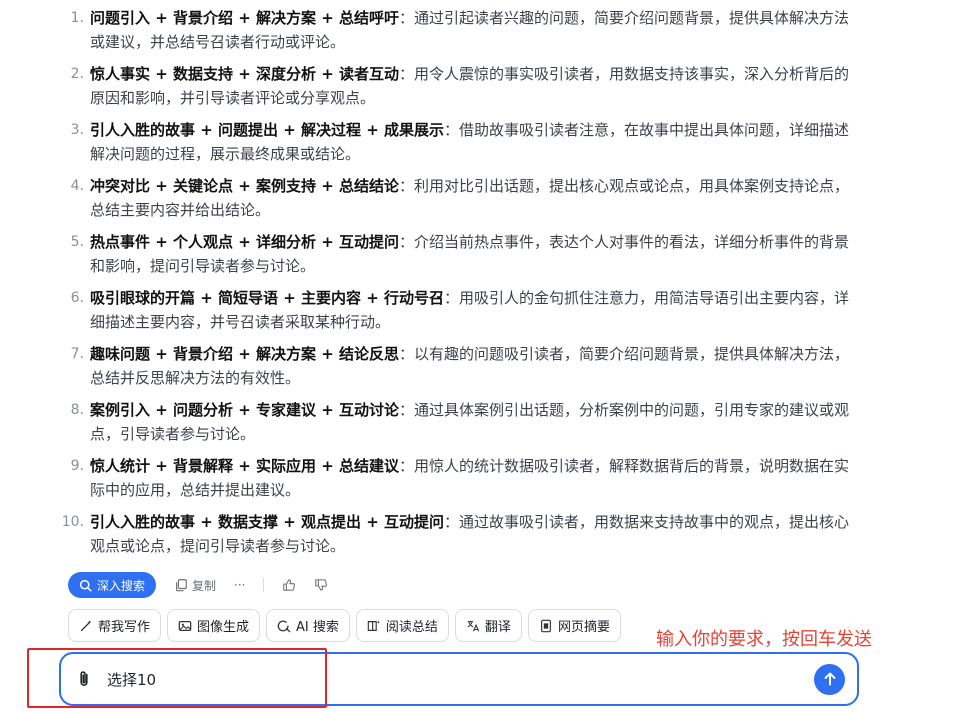 This screenshot has height=712, width=980. I want to click on copy-button: 复制, so click(195, 585).